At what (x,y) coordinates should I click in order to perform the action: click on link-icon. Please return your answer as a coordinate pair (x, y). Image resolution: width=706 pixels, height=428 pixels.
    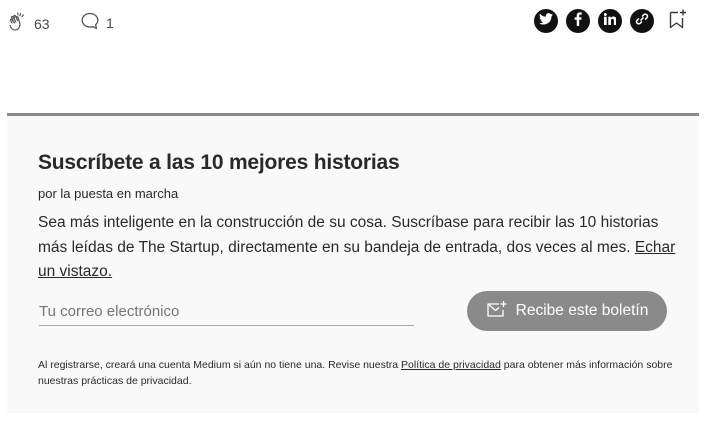
    Looking at the image, I should click on (642, 21).